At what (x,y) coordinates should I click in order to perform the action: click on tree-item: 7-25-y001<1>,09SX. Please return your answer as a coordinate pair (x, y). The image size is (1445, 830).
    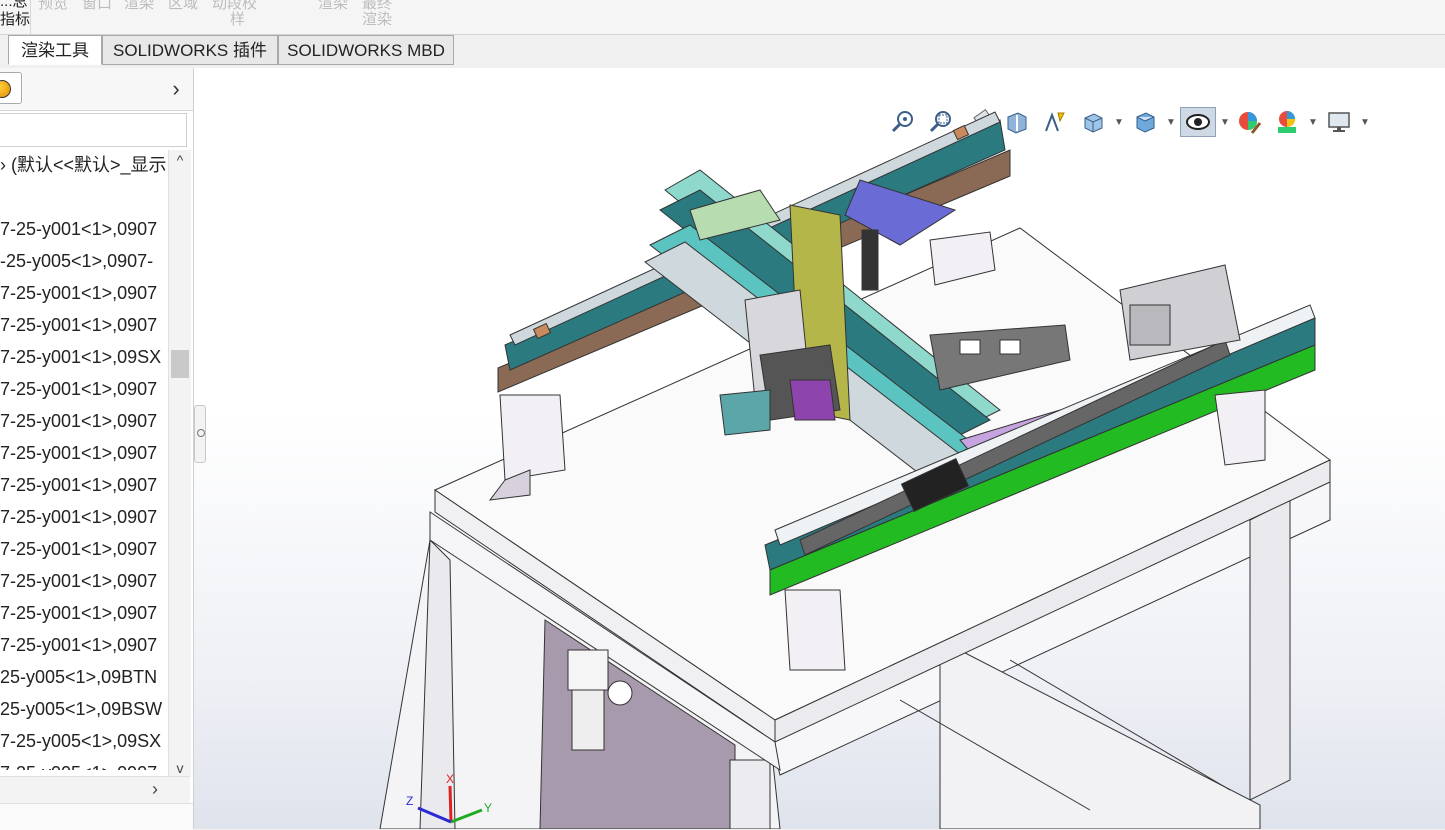
    Looking at the image, I should click on (84, 357).